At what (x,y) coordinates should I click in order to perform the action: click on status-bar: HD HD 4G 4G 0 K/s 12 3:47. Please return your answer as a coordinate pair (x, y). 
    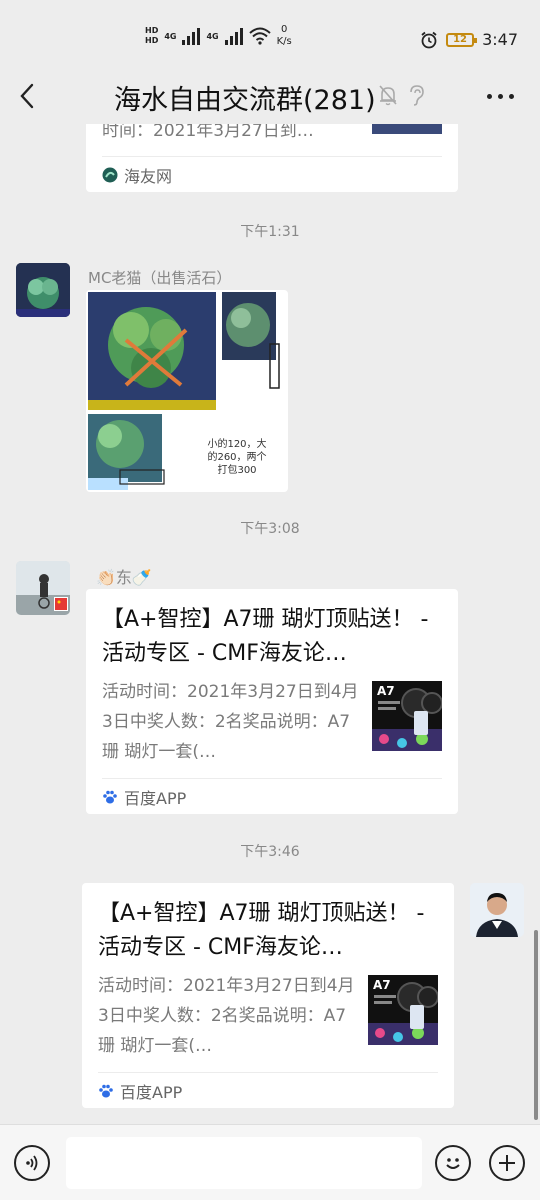
    Looking at the image, I should click on (270, 39).